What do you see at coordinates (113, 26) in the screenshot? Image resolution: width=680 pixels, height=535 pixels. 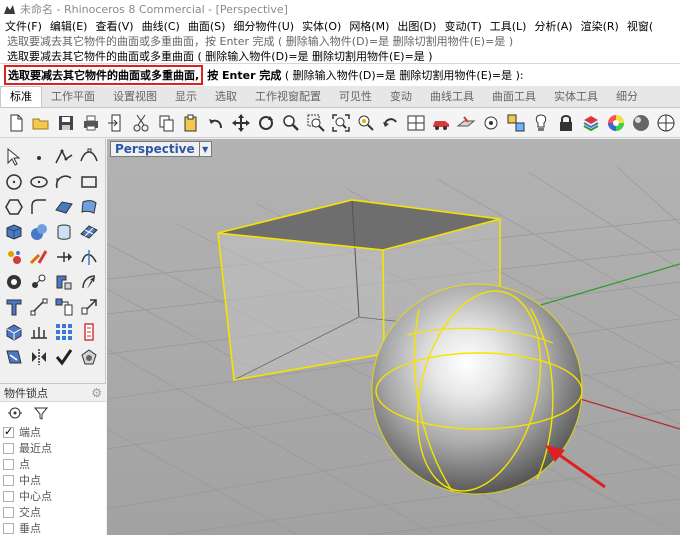 I see `menu-view: 查看(V)` at bounding box center [113, 26].